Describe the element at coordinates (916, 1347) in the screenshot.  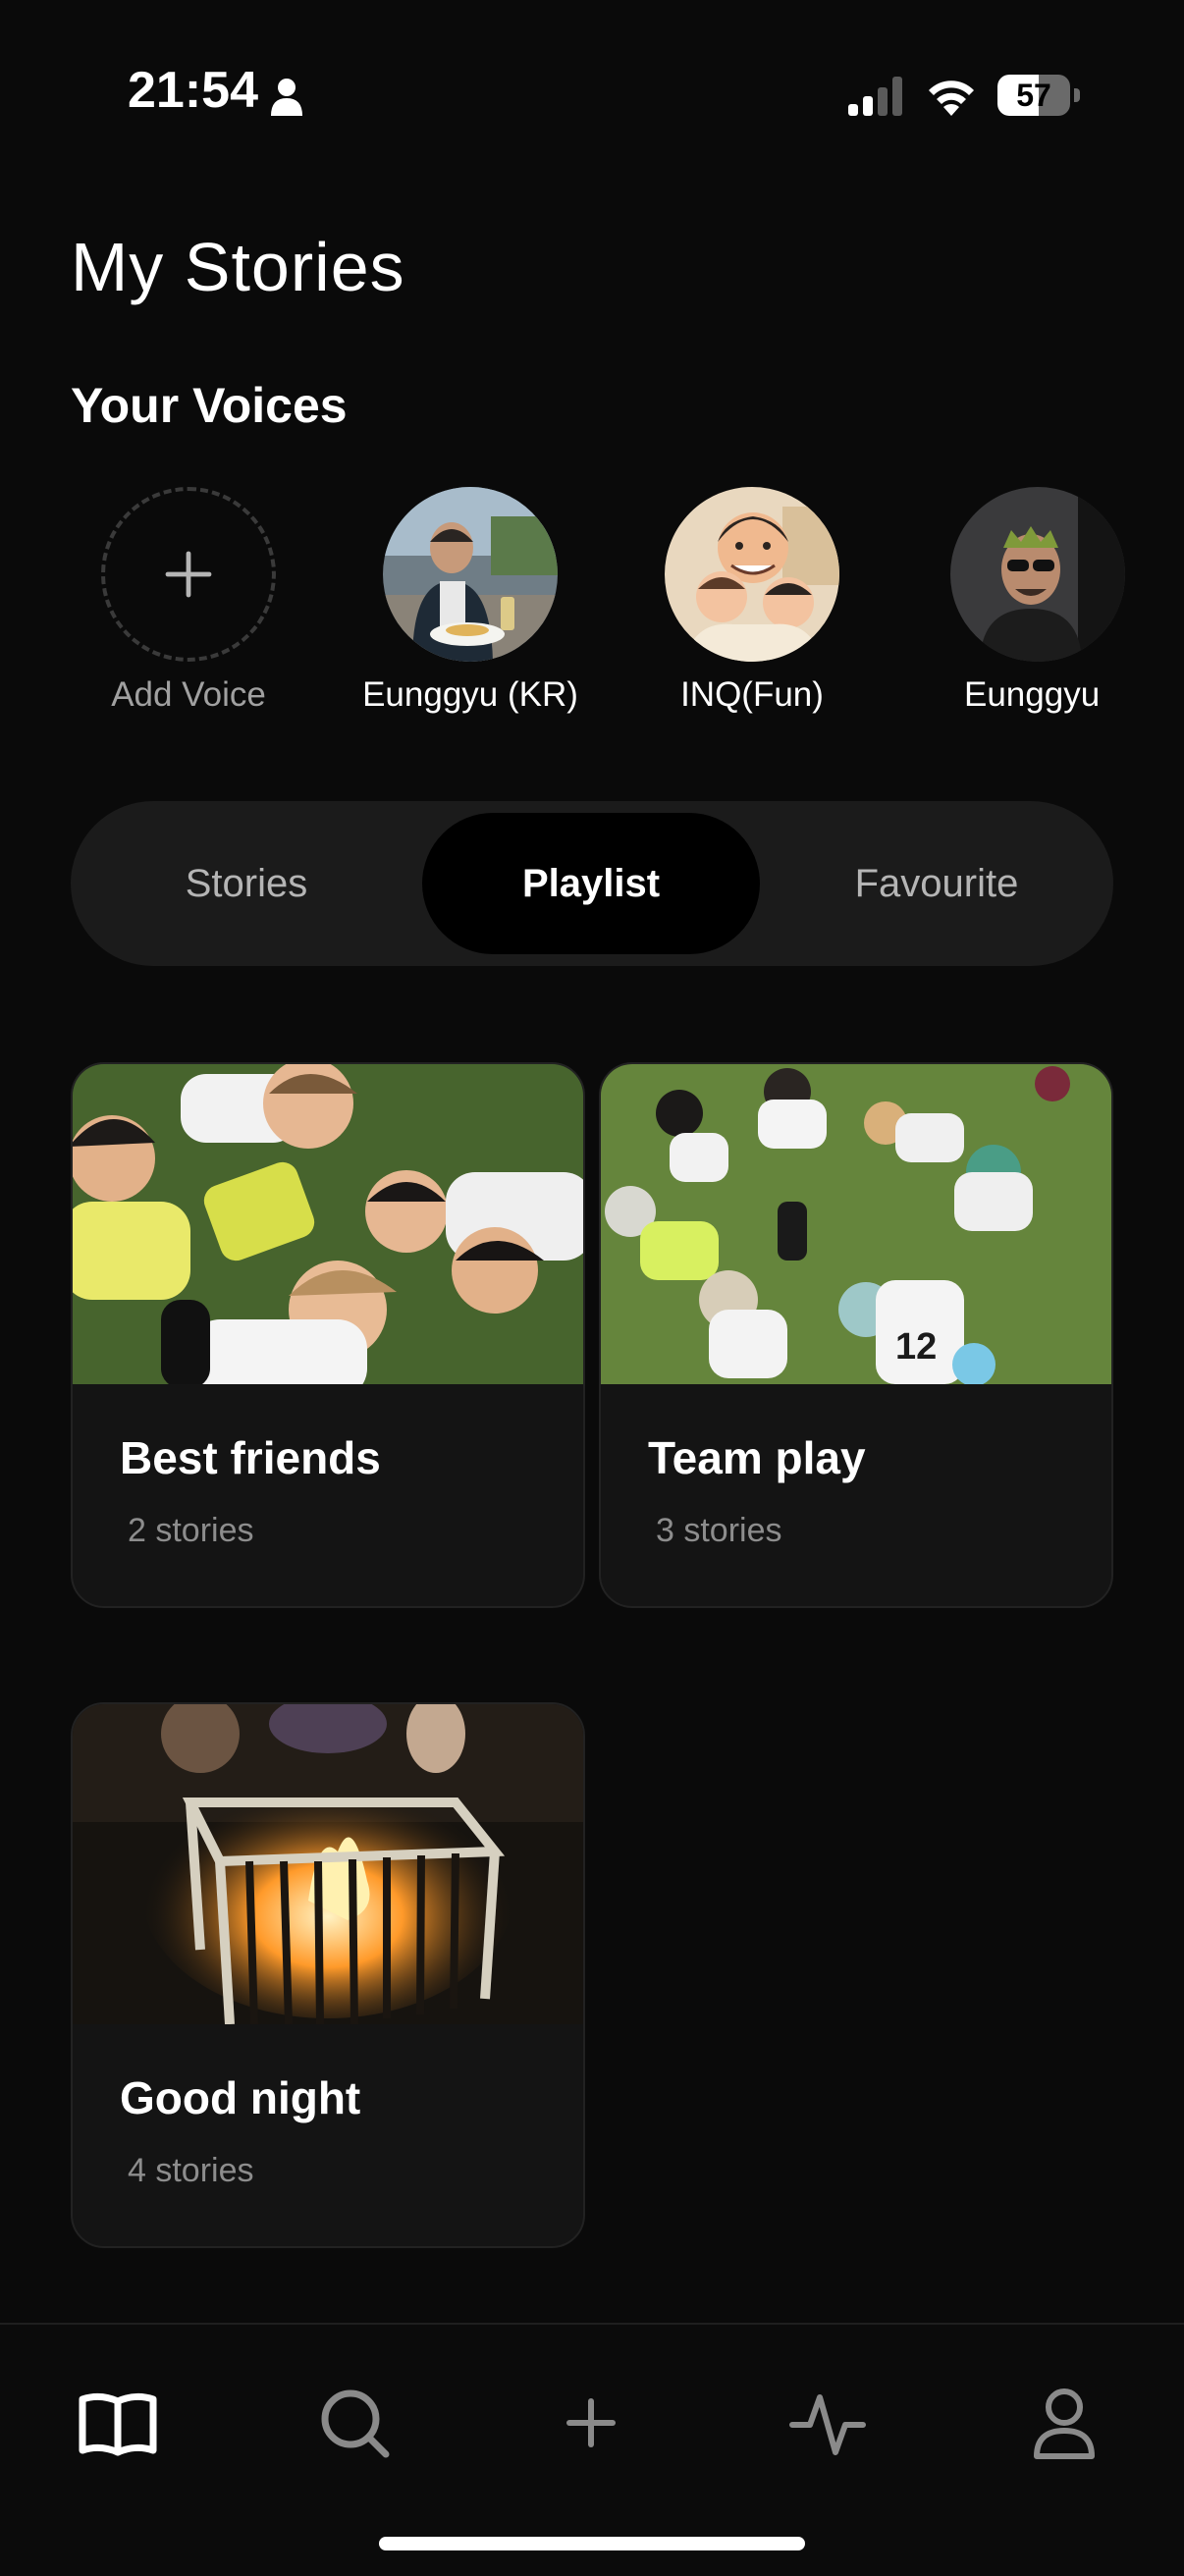
I see `svg-text: 12` at that location.